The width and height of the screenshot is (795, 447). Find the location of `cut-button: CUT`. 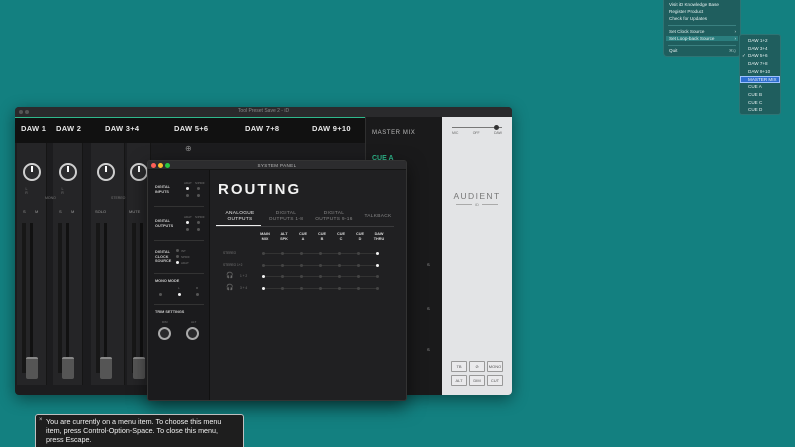

cut-button: CUT is located at coordinates (495, 380).